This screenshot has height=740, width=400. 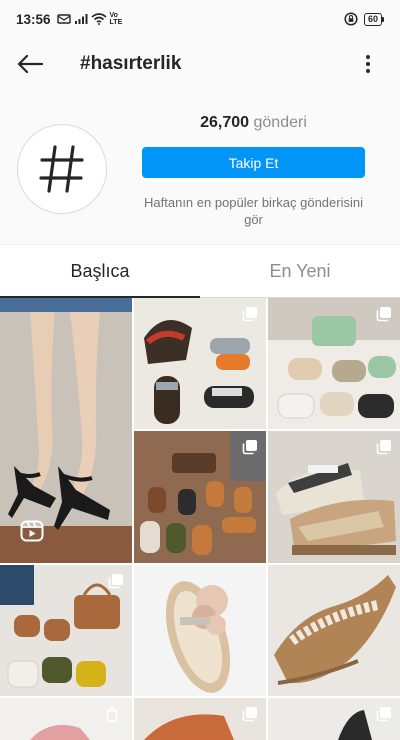 I want to click on status-icons-right: 60, so click(x=364, y=19).